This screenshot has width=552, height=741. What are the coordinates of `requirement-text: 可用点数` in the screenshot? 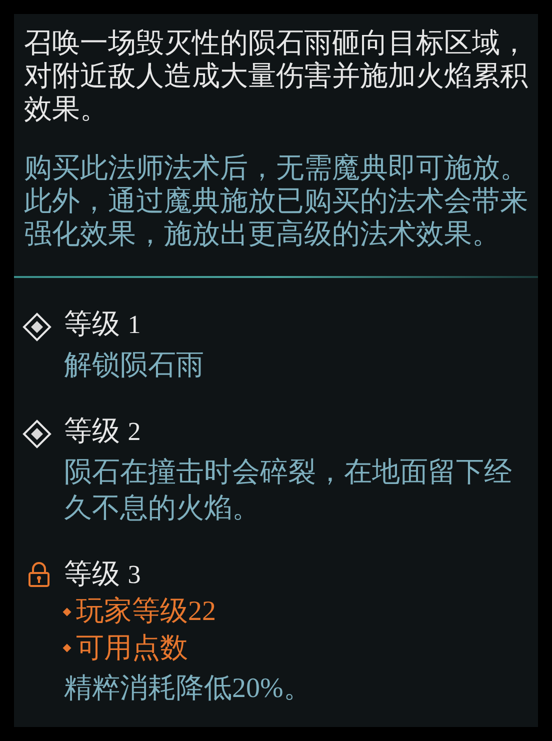 It's located at (132, 648).